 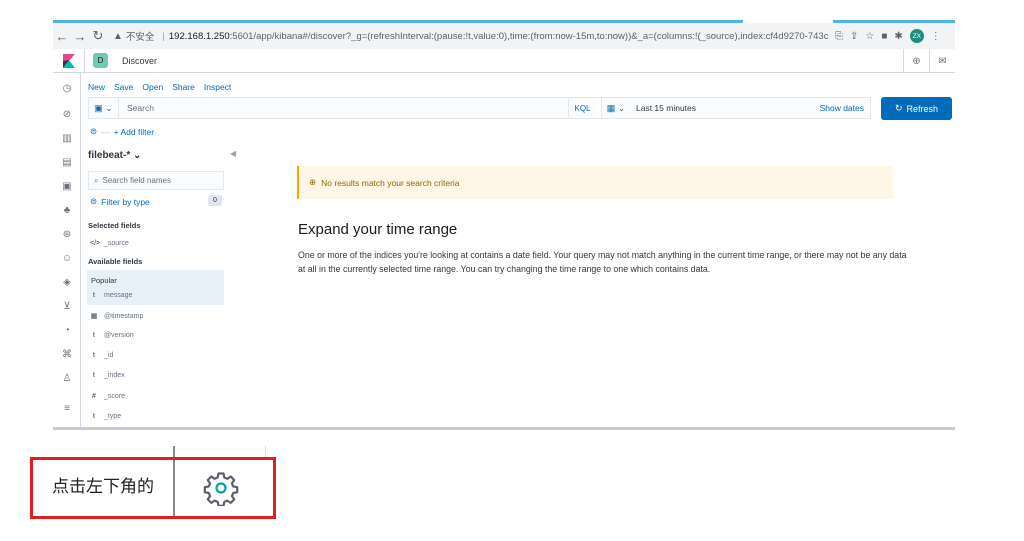 I want to click on field-name: _type, so click(x=113, y=416).